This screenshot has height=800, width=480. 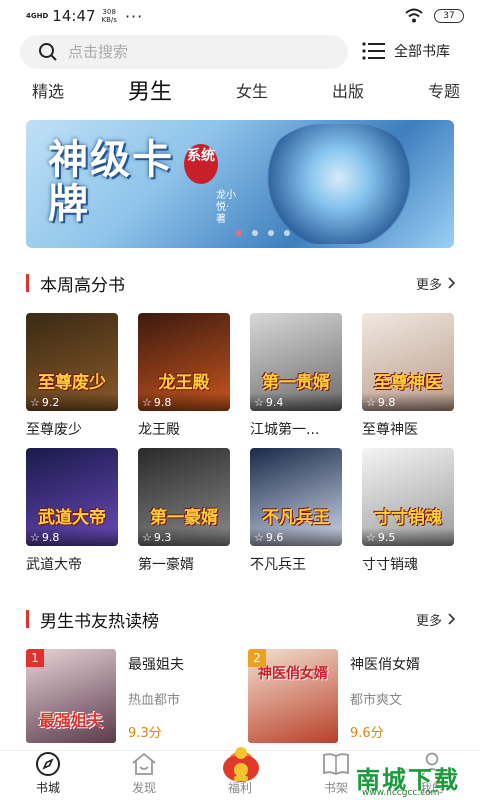 I want to click on book-cover: 龙王殿 ☆ 9.8, so click(x=184, y=362).